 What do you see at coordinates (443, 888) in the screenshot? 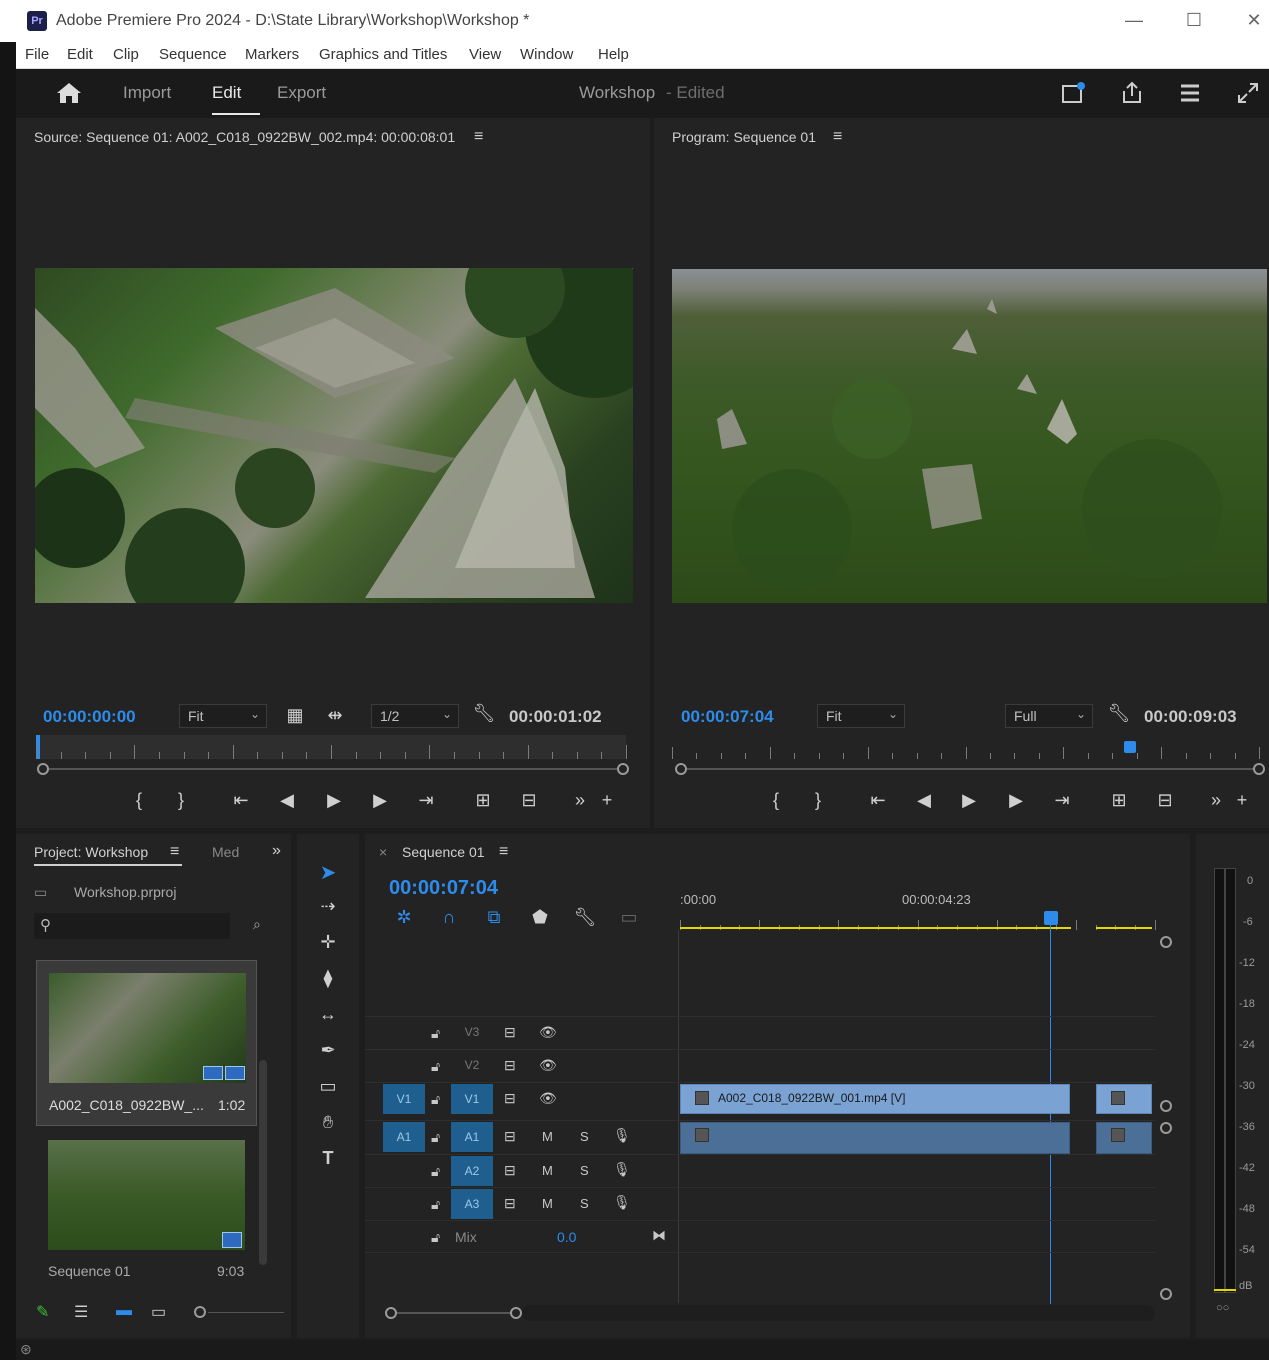
I see `timeline-timecode: 00:00:07:04` at bounding box center [443, 888].